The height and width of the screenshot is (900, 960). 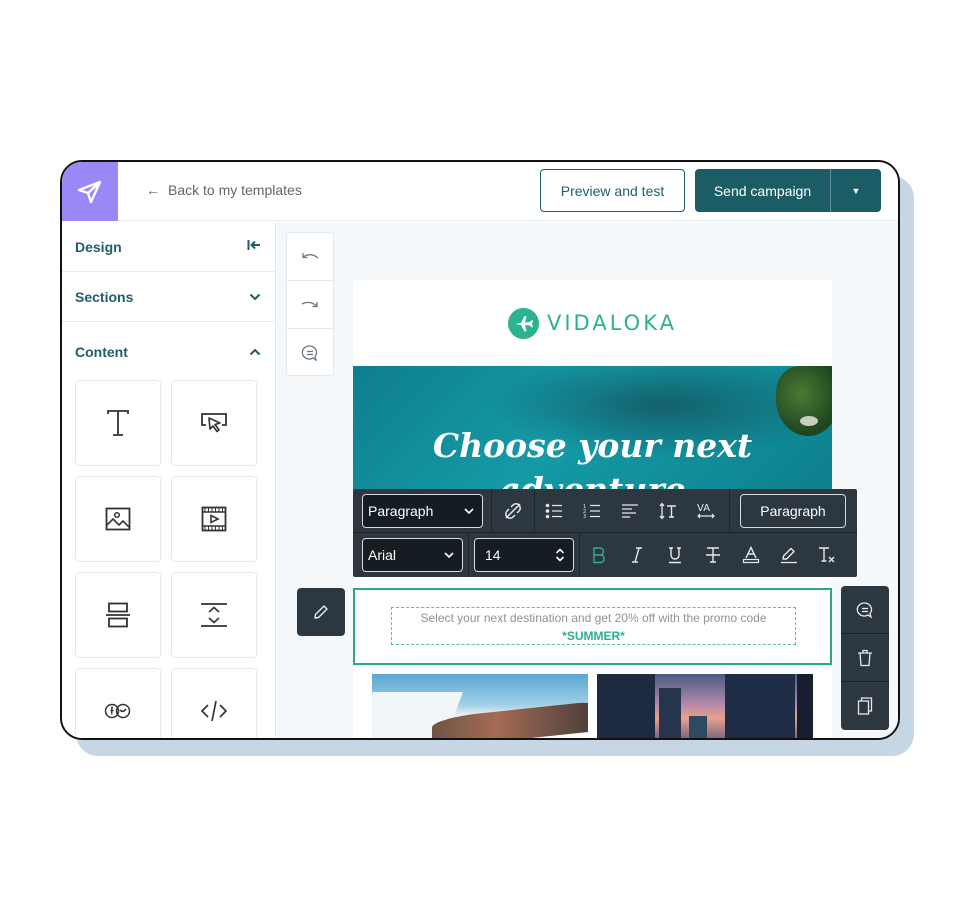 I want to click on strikethrough-button, so click(x=713, y=555).